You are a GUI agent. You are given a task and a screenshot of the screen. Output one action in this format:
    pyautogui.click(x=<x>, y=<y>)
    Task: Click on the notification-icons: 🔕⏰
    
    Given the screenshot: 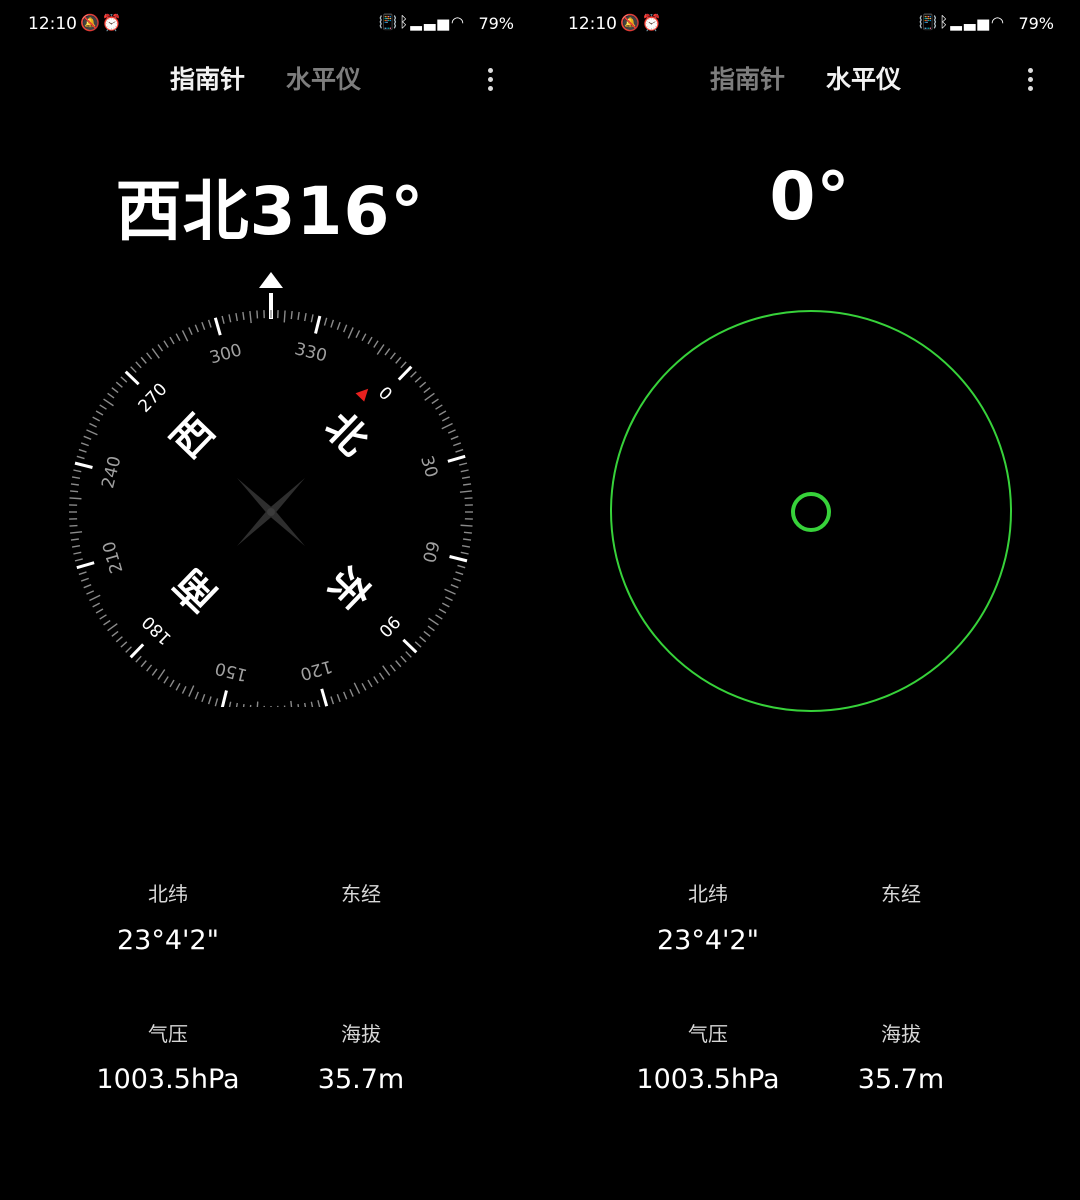 What is the action you would take?
    pyautogui.click(x=642, y=22)
    